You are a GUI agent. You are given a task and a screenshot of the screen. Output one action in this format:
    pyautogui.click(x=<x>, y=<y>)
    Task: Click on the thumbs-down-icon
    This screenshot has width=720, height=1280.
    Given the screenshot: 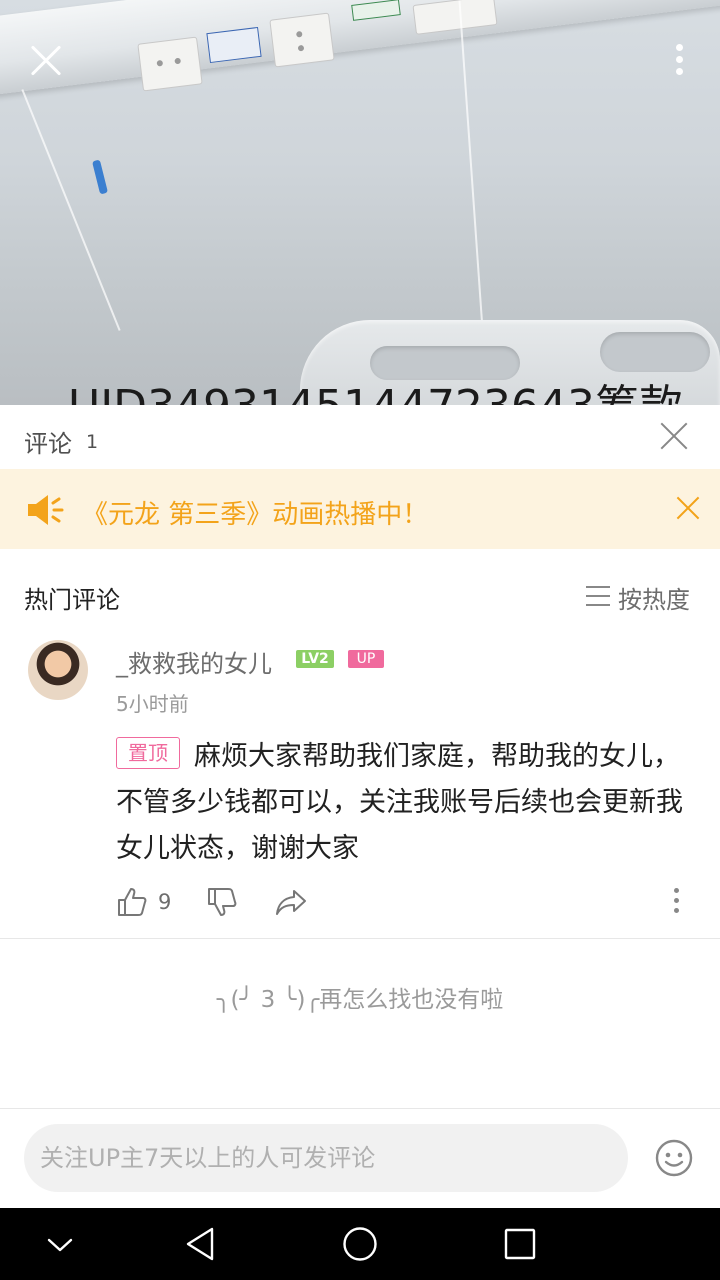 What is the action you would take?
    pyautogui.click(x=222, y=902)
    